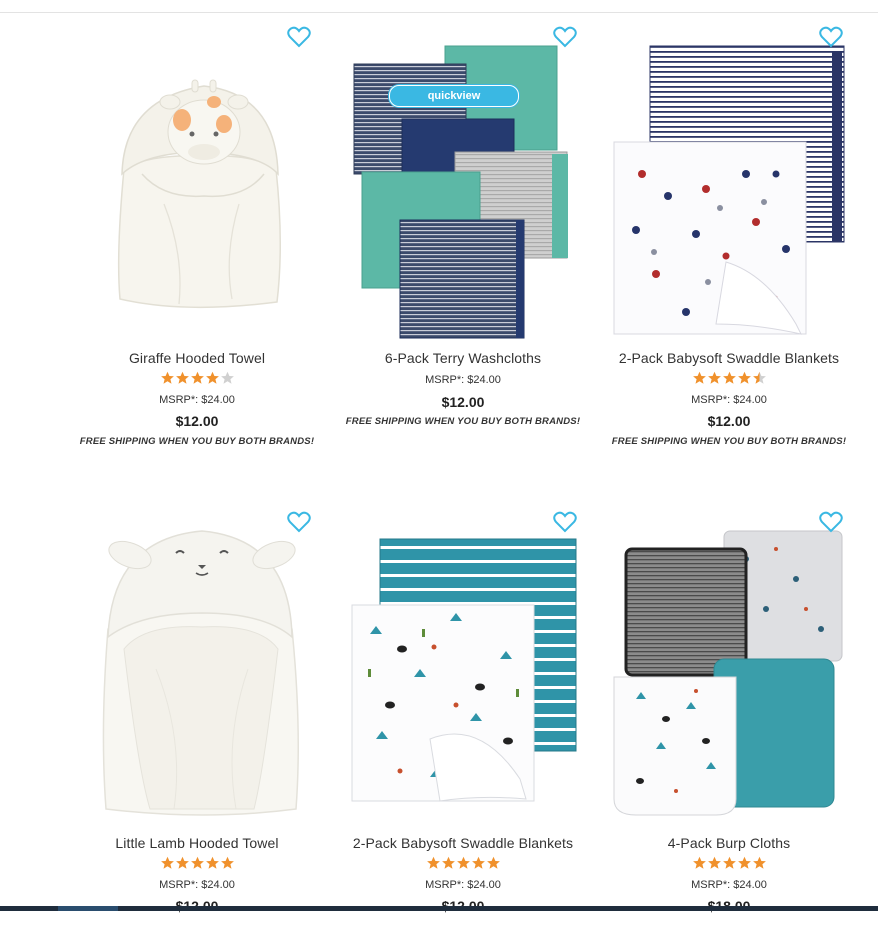 This screenshot has height=937, width=878. Describe the element at coordinates (439, 908) in the screenshot. I see `bottom-bar` at that location.